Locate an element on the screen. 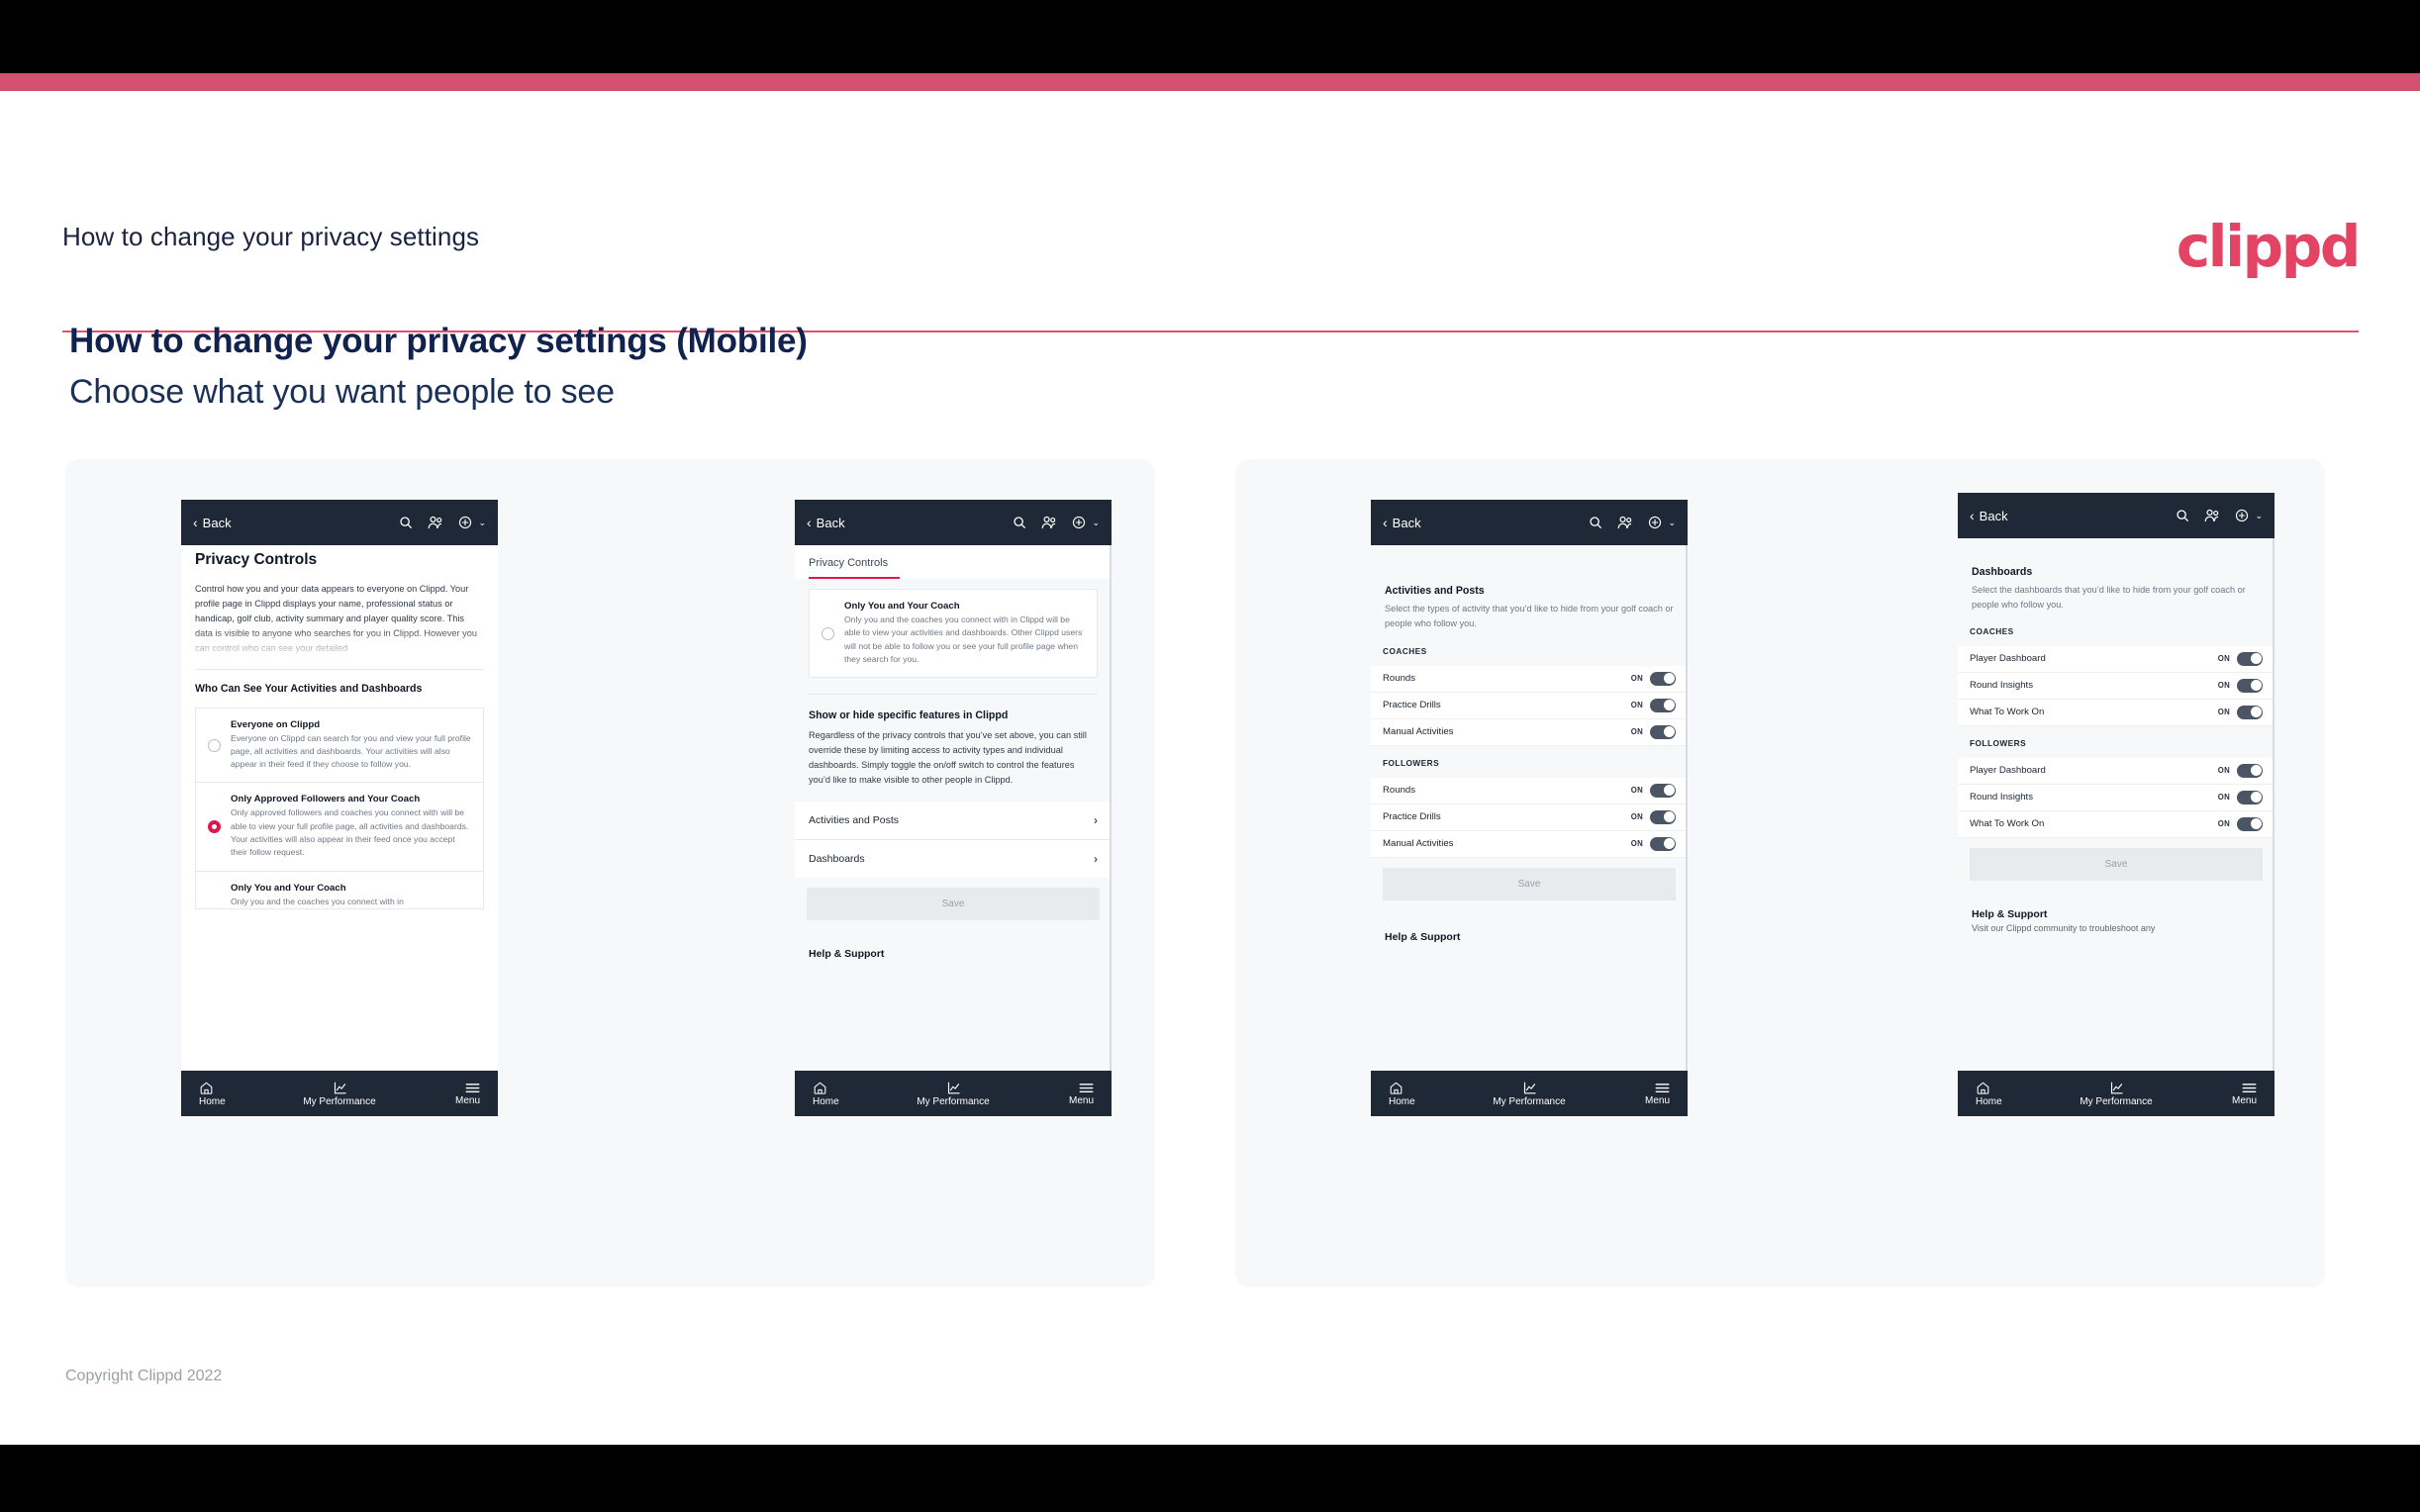 Image resolution: width=2420 pixels, height=1512 pixels. phone-top-nav: ‹ Back ⌄ is located at coordinates (1529, 522).